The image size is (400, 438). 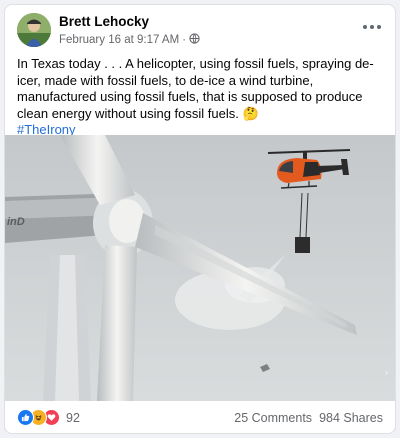 I want to click on turbine-label: inD, so click(x=16, y=222).